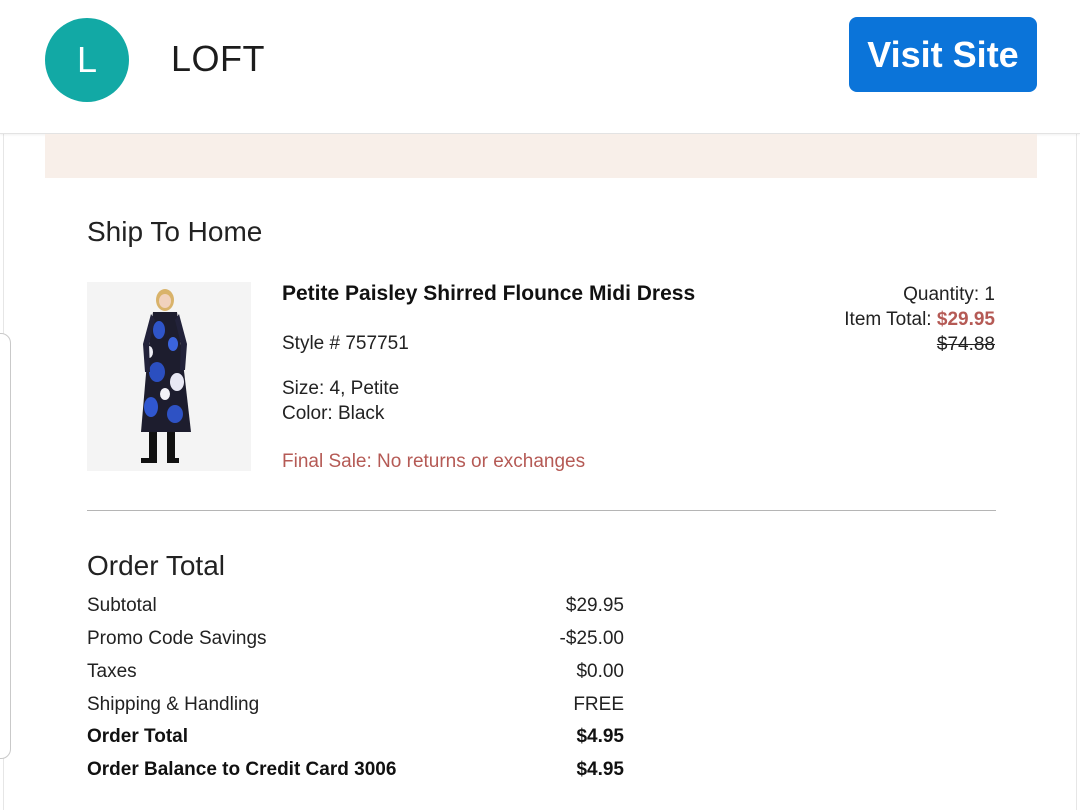 The image size is (1080, 810). Describe the element at coordinates (591, 638) in the screenshot. I see `promo-savings-value: -$25.00` at that location.